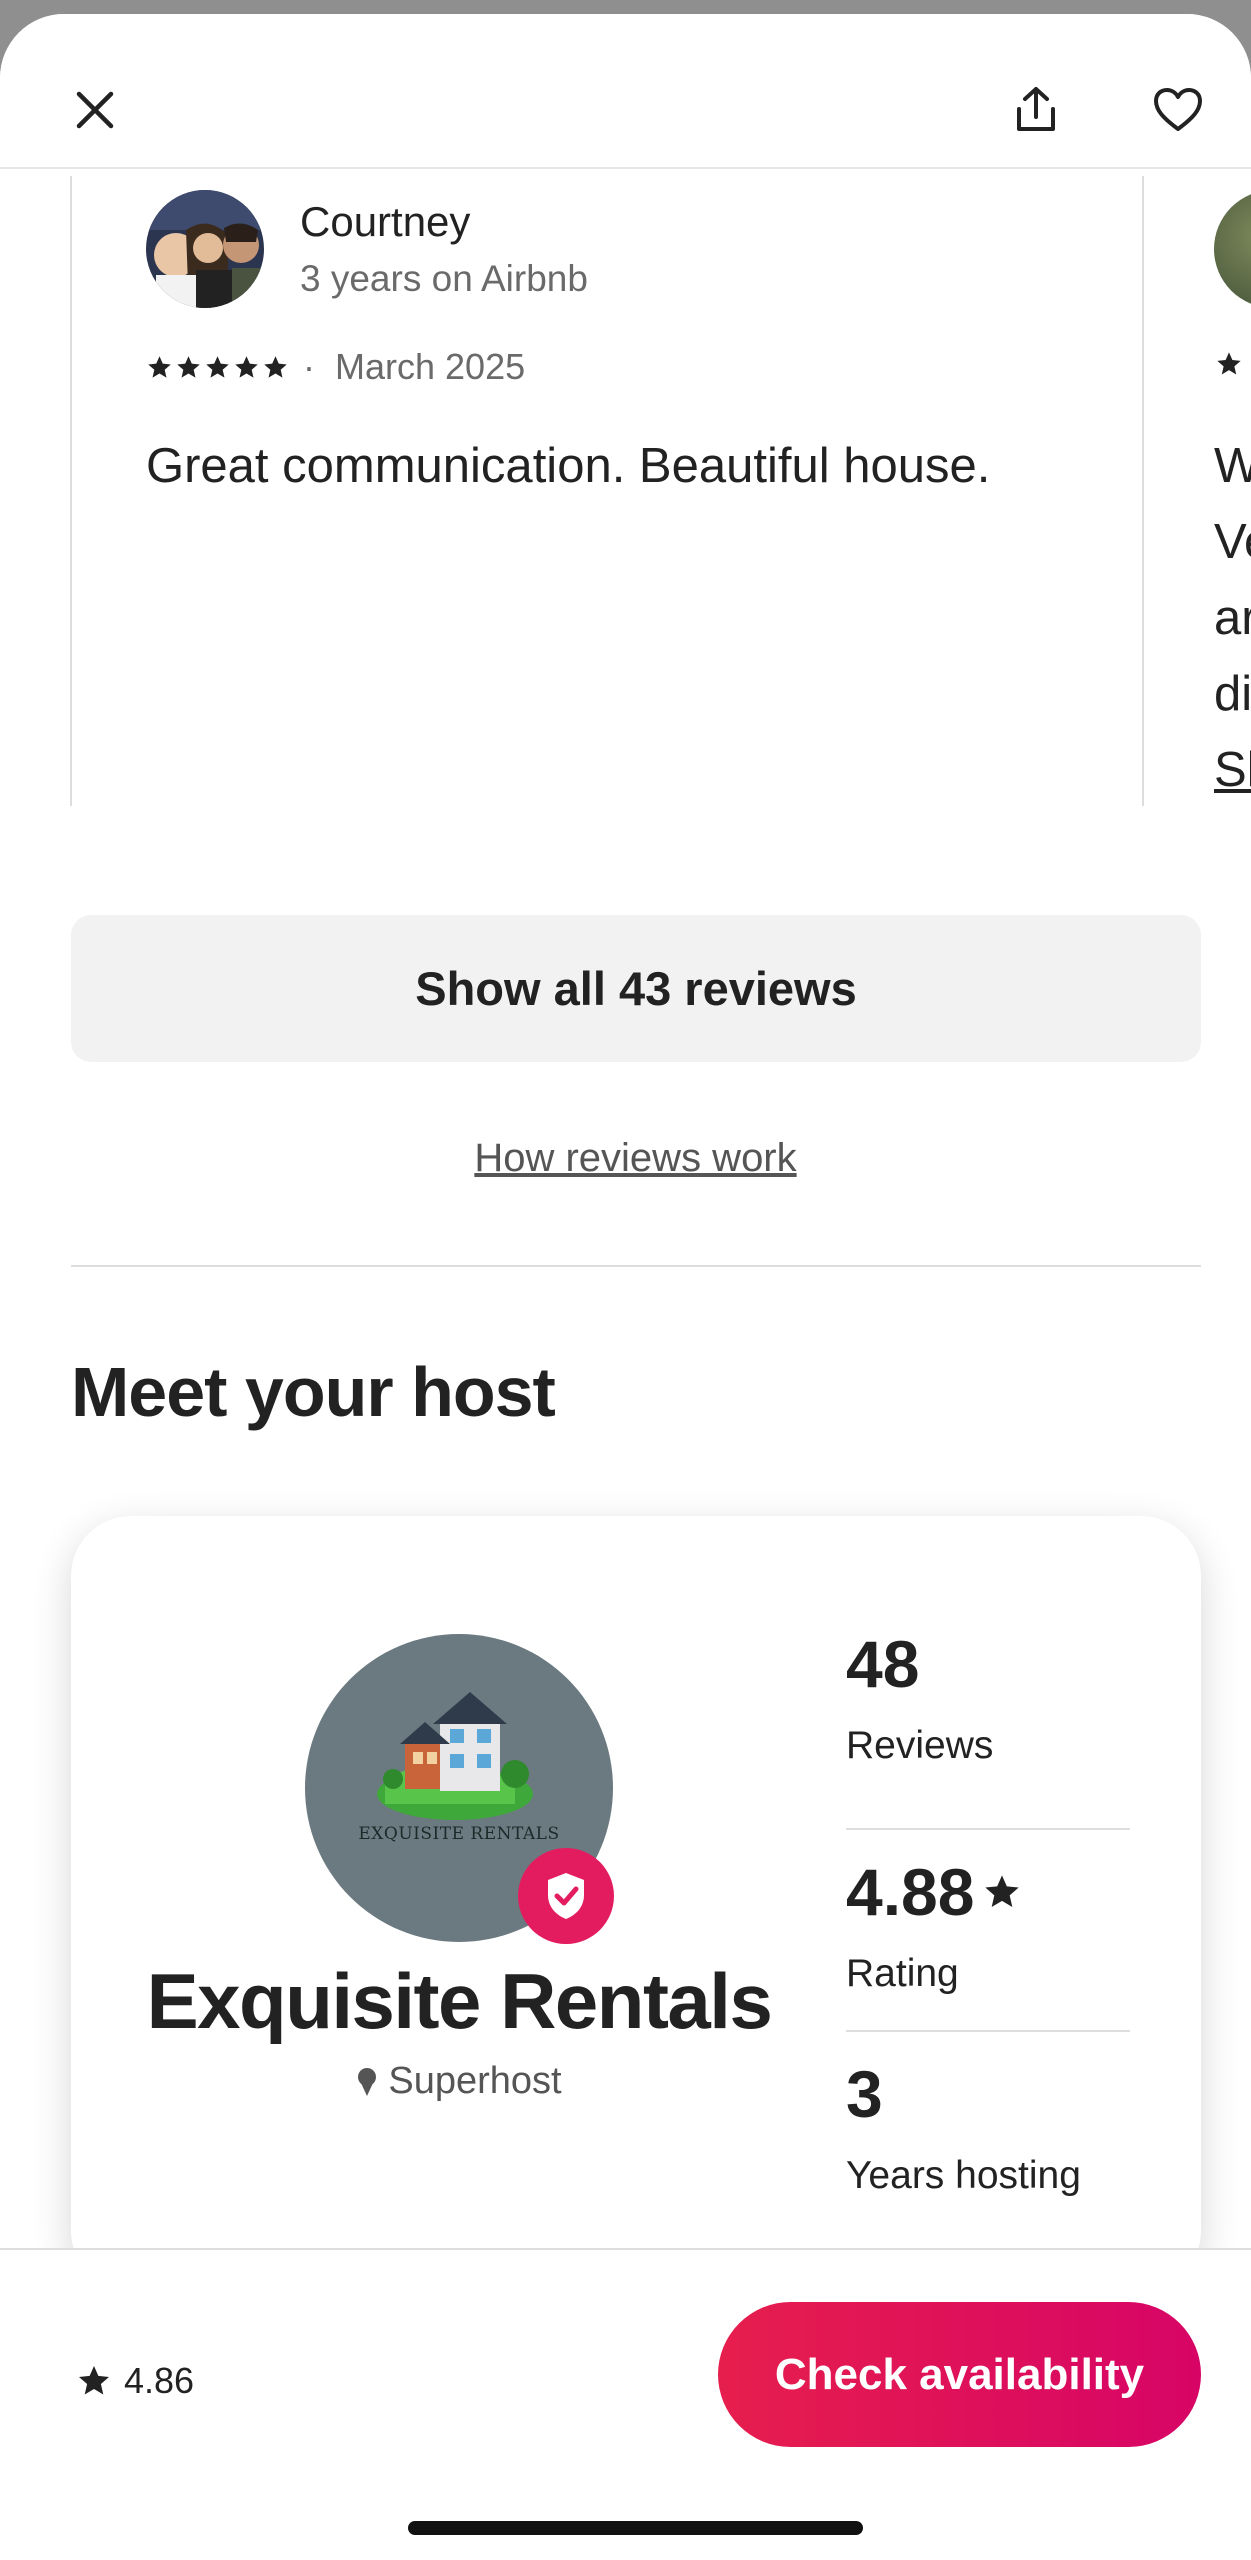 This screenshot has height=2560, width=1251. What do you see at coordinates (636, 988) in the screenshot?
I see `show-all-reviews-button: Show all 43 reviews` at bounding box center [636, 988].